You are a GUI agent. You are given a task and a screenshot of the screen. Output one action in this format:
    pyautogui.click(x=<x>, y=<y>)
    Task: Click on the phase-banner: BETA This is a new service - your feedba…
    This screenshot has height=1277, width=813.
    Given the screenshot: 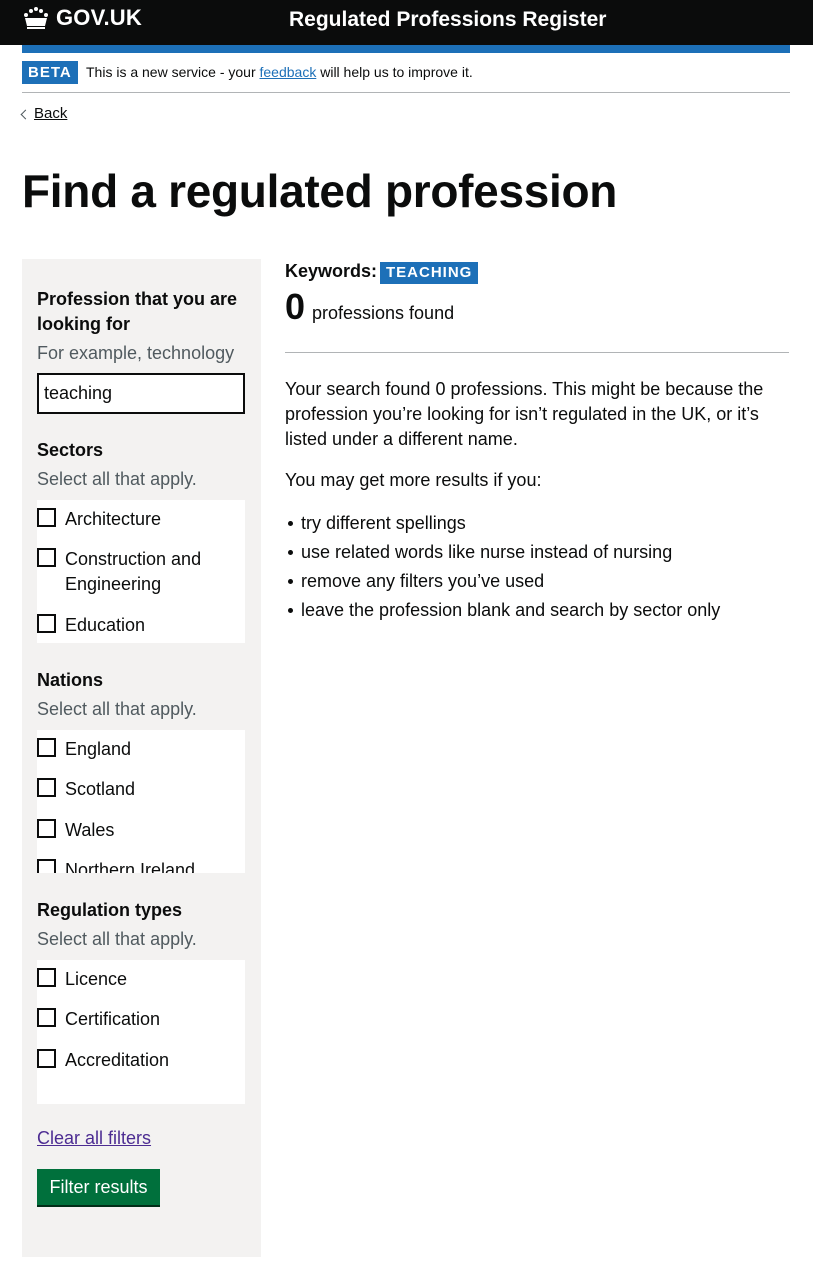 What is the action you would take?
    pyautogui.click(x=406, y=77)
    